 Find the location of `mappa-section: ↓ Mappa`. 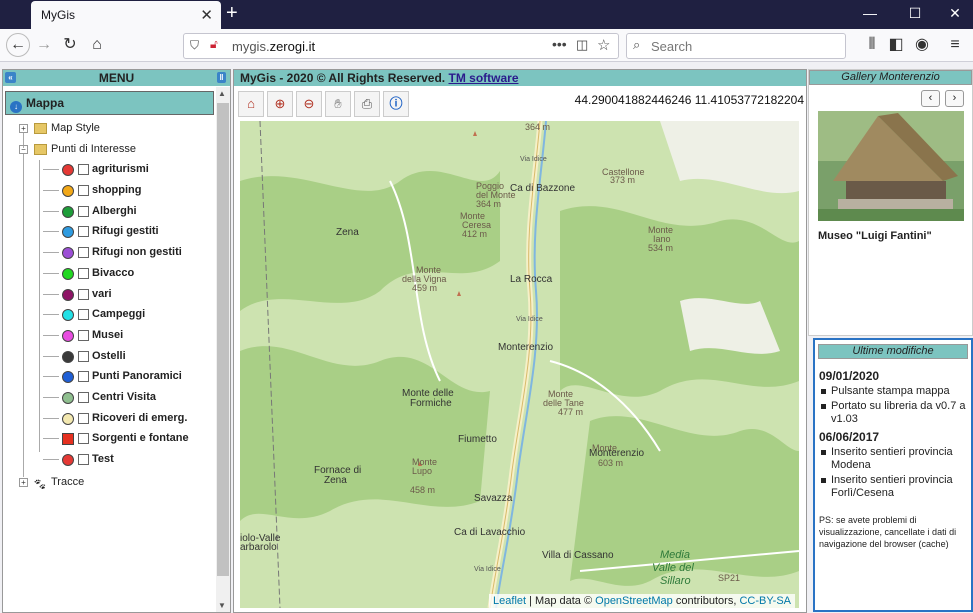

mappa-section: ↓ Mappa is located at coordinates (109, 103).